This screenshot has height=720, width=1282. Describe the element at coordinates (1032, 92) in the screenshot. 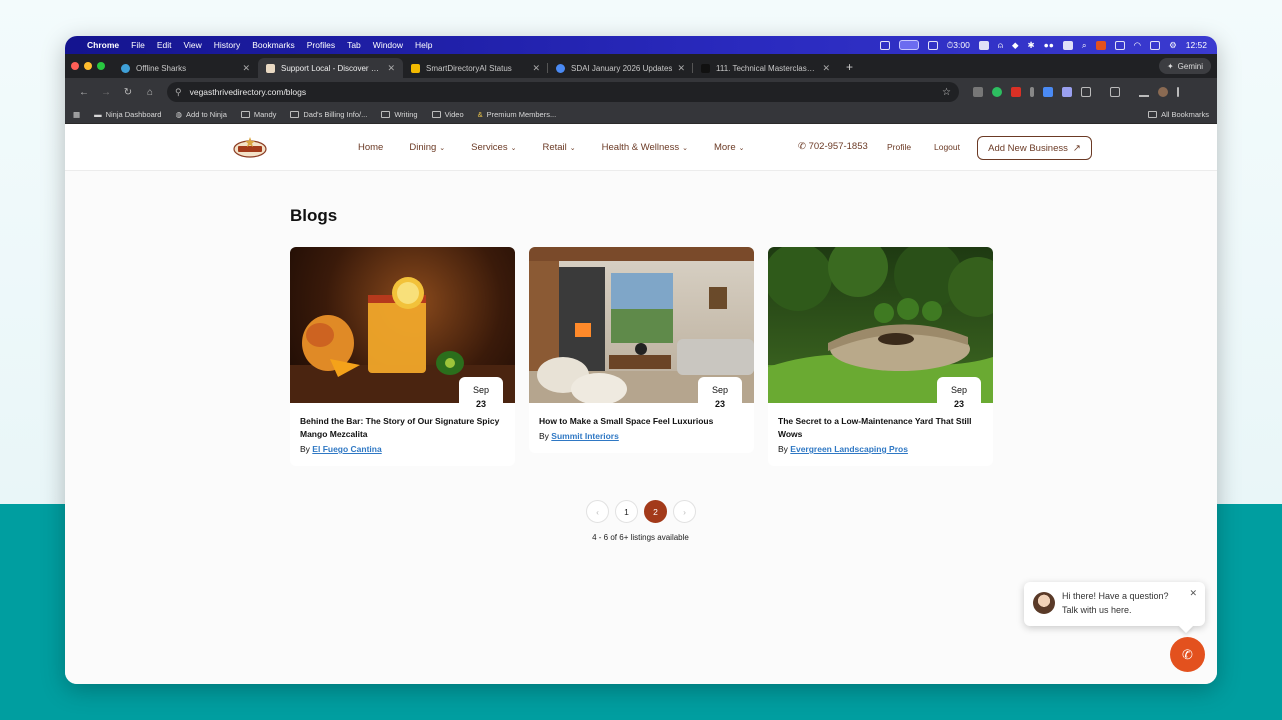

I see `extension-pen-icon` at that location.